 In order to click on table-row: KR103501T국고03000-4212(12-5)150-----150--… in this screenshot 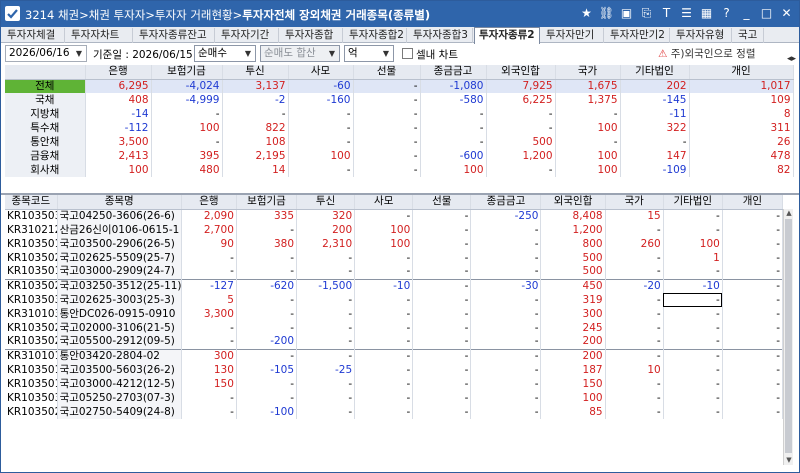, I will do `click(394, 384)`.